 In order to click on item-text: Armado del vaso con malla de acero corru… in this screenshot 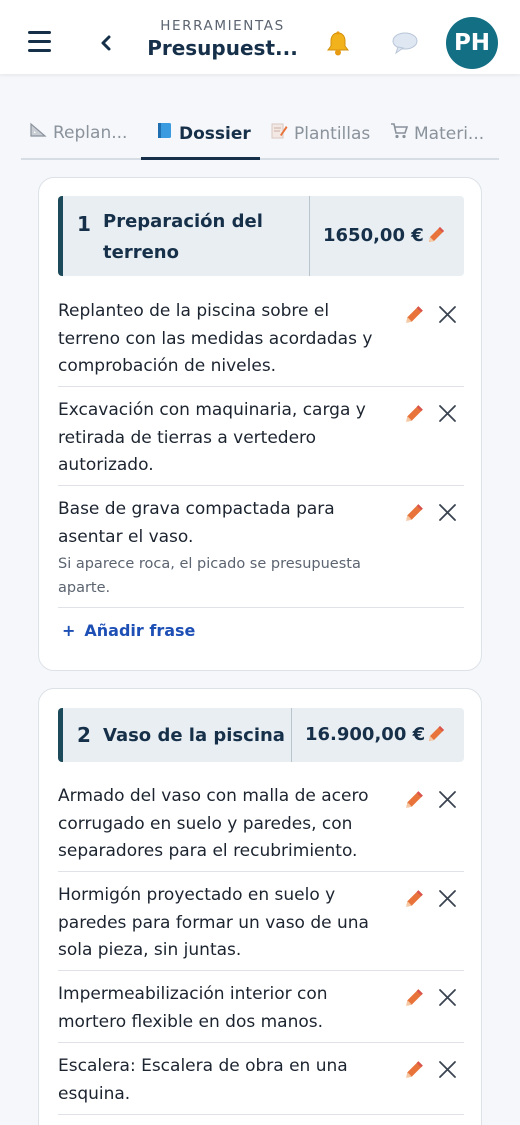, I will do `click(213, 823)`.